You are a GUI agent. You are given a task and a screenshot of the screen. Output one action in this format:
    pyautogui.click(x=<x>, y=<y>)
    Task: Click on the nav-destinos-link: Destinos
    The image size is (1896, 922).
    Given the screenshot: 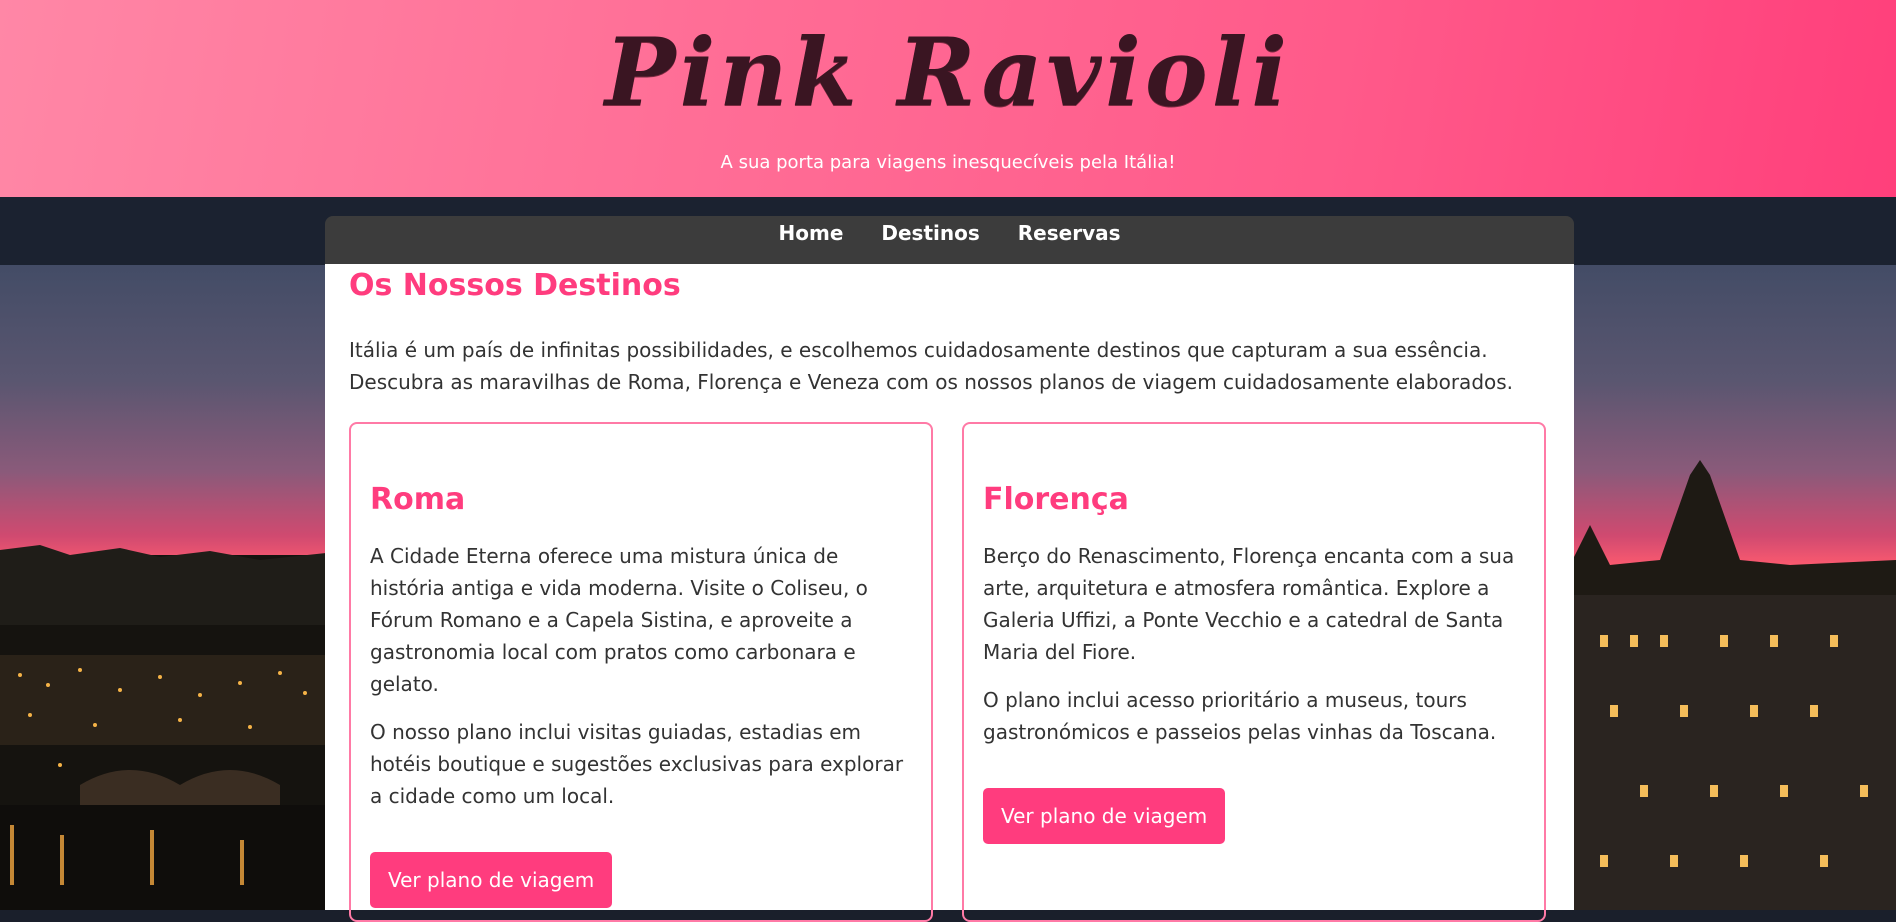 What is the action you would take?
    pyautogui.click(x=930, y=233)
    